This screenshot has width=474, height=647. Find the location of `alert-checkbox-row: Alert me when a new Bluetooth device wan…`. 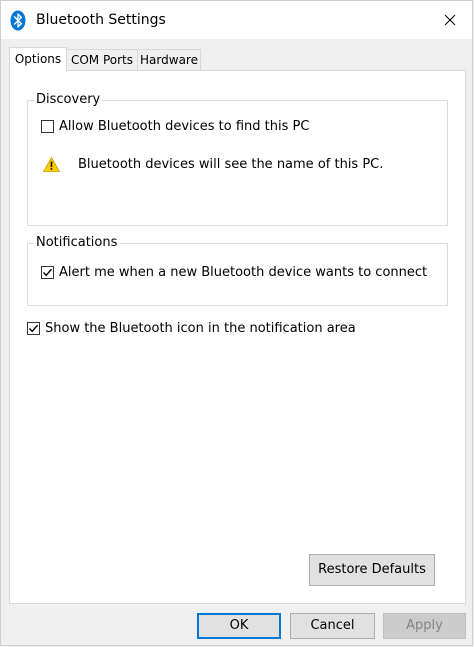

alert-checkbox-row: Alert me when a new Bluetooth device wan… is located at coordinates (234, 272).